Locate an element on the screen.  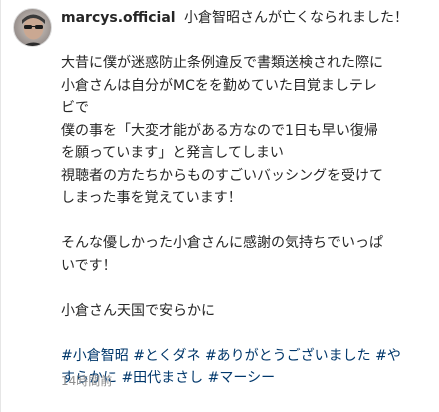
hashtag-line: すらかに #田代まさし #マーシー is located at coordinates (248, 378).